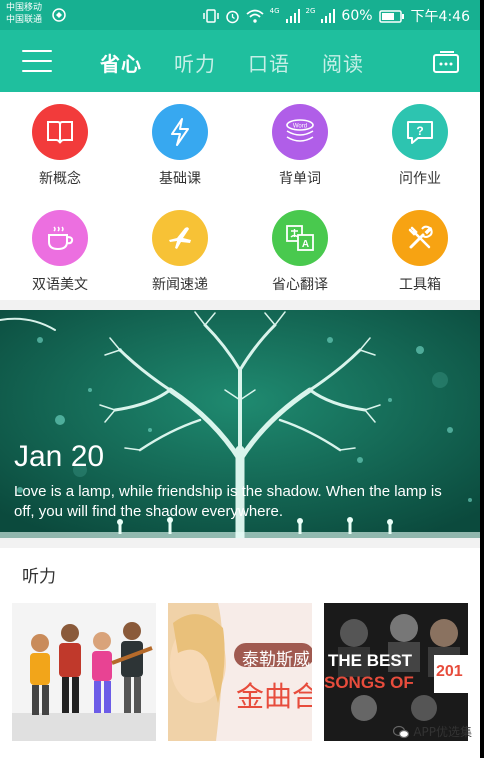 The height and width of the screenshot is (758, 484). What do you see at coordinates (60, 132) in the screenshot?
I see `book-icon` at bounding box center [60, 132].